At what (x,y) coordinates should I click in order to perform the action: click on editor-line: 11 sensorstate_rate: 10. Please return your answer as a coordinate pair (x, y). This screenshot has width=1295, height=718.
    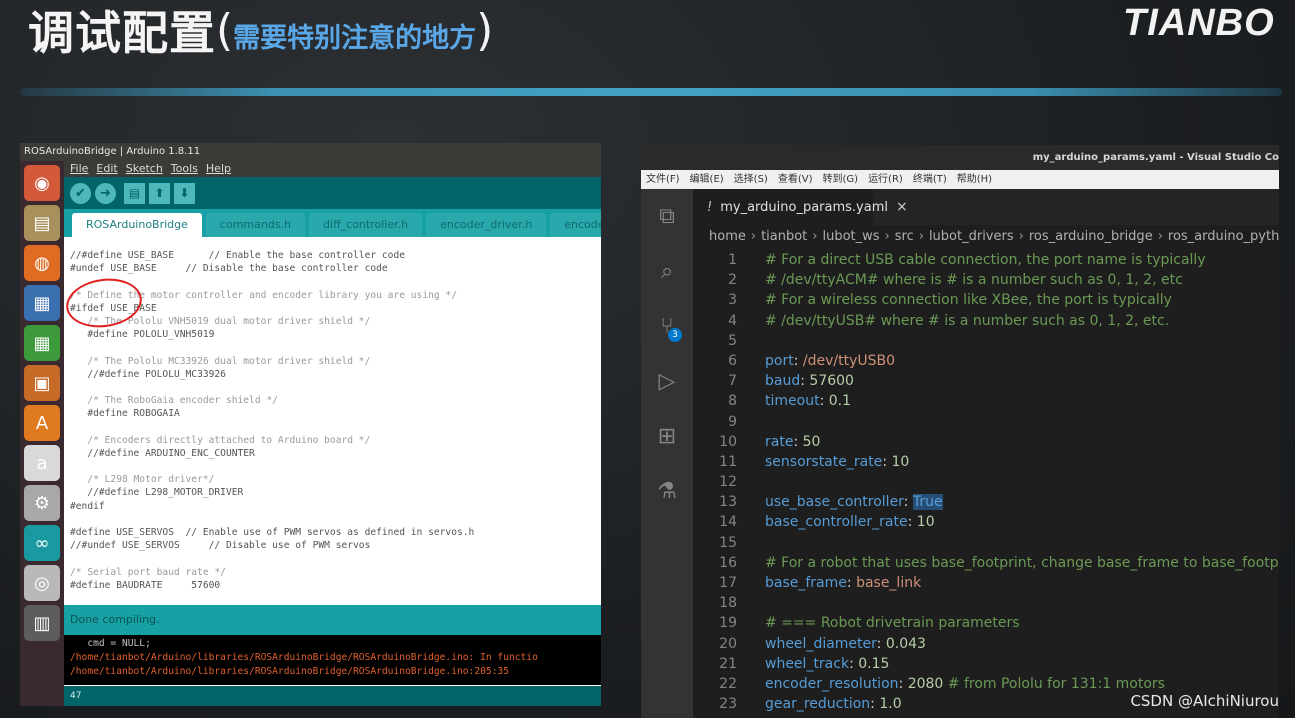
    Looking at the image, I should click on (986, 462).